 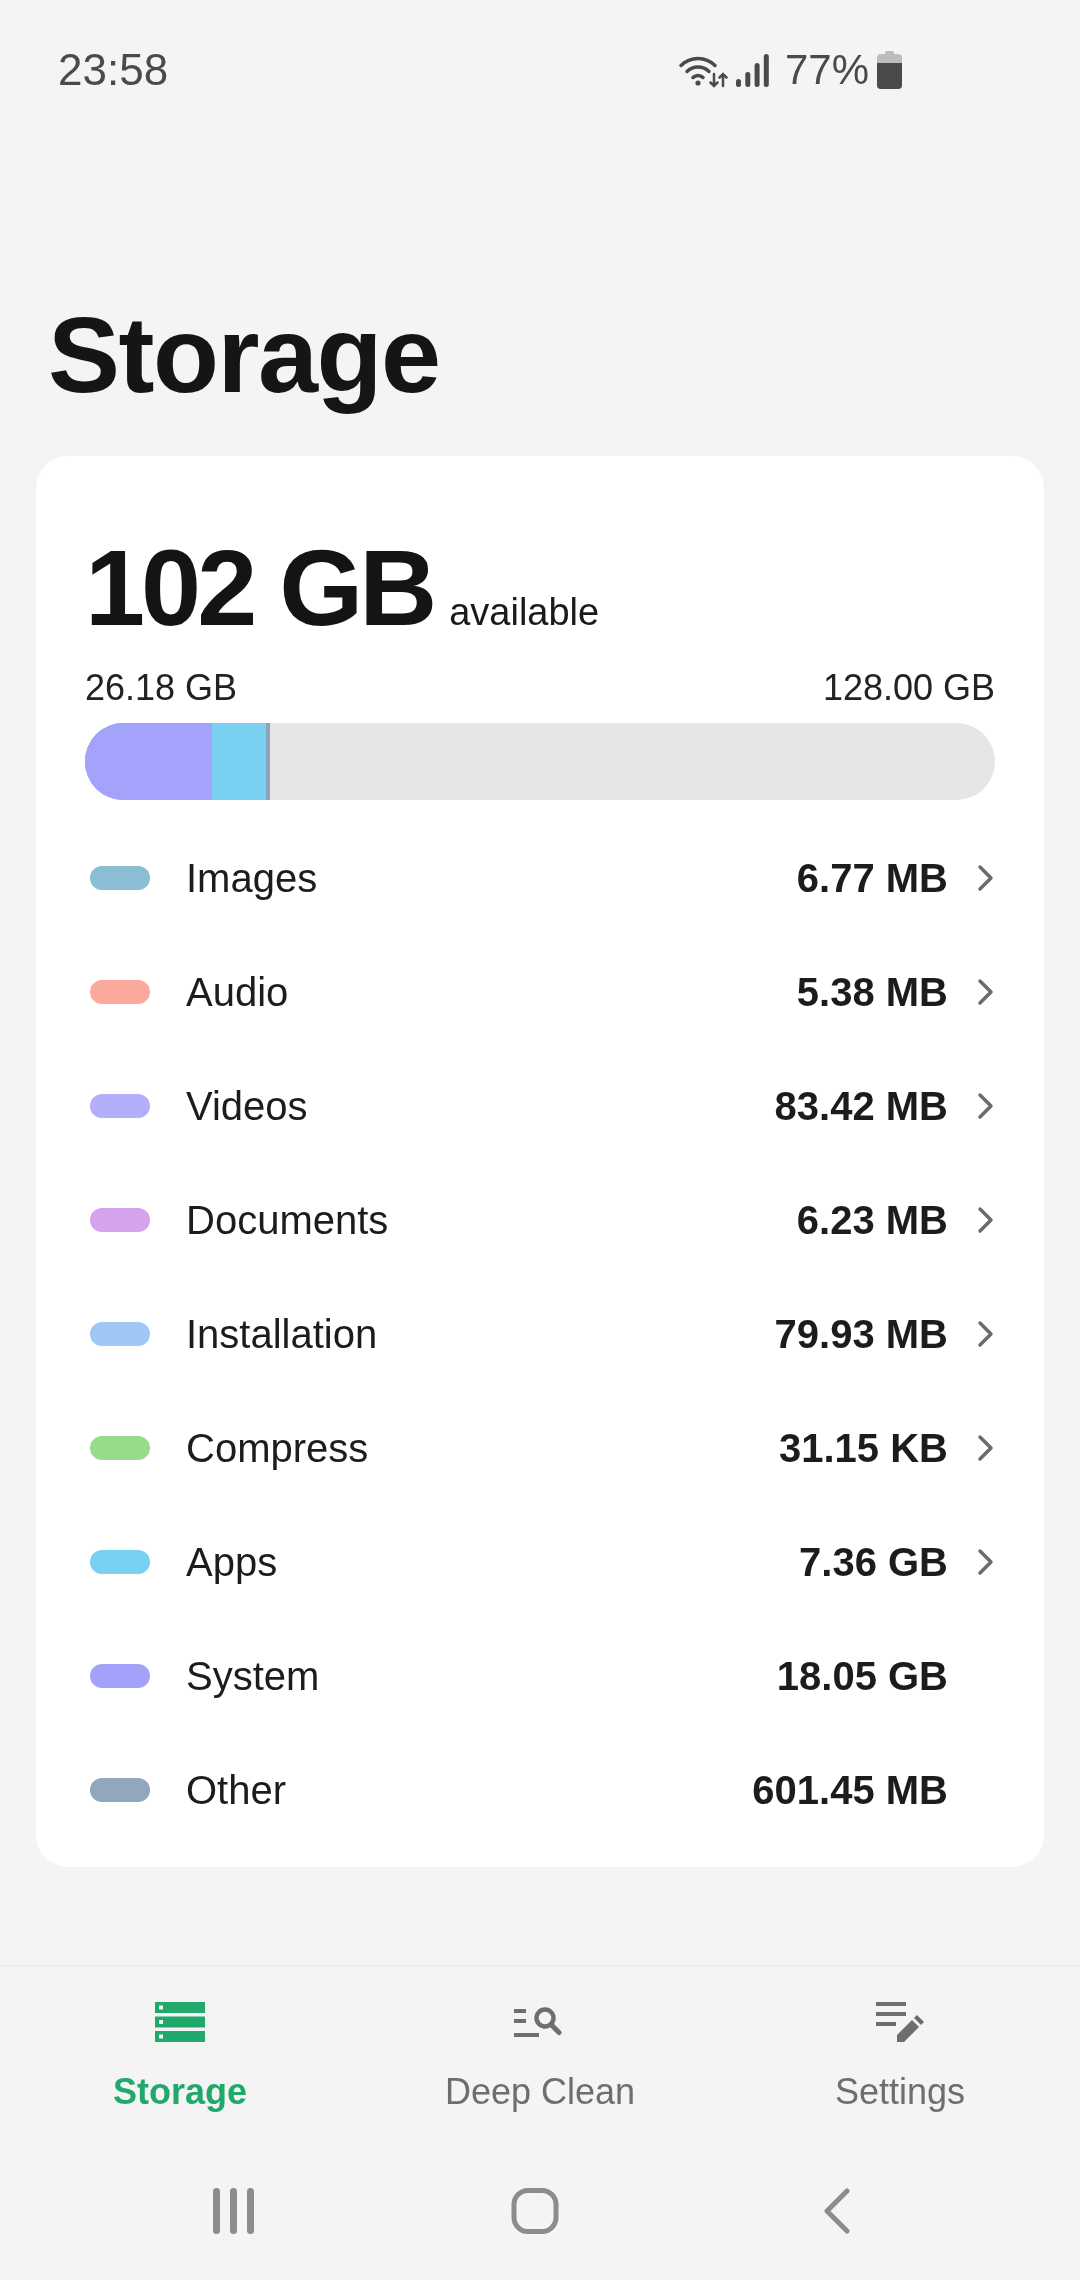 What do you see at coordinates (900, 2022) in the screenshot?
I see `list-edit-icon` at bounding box center [900, 2022].